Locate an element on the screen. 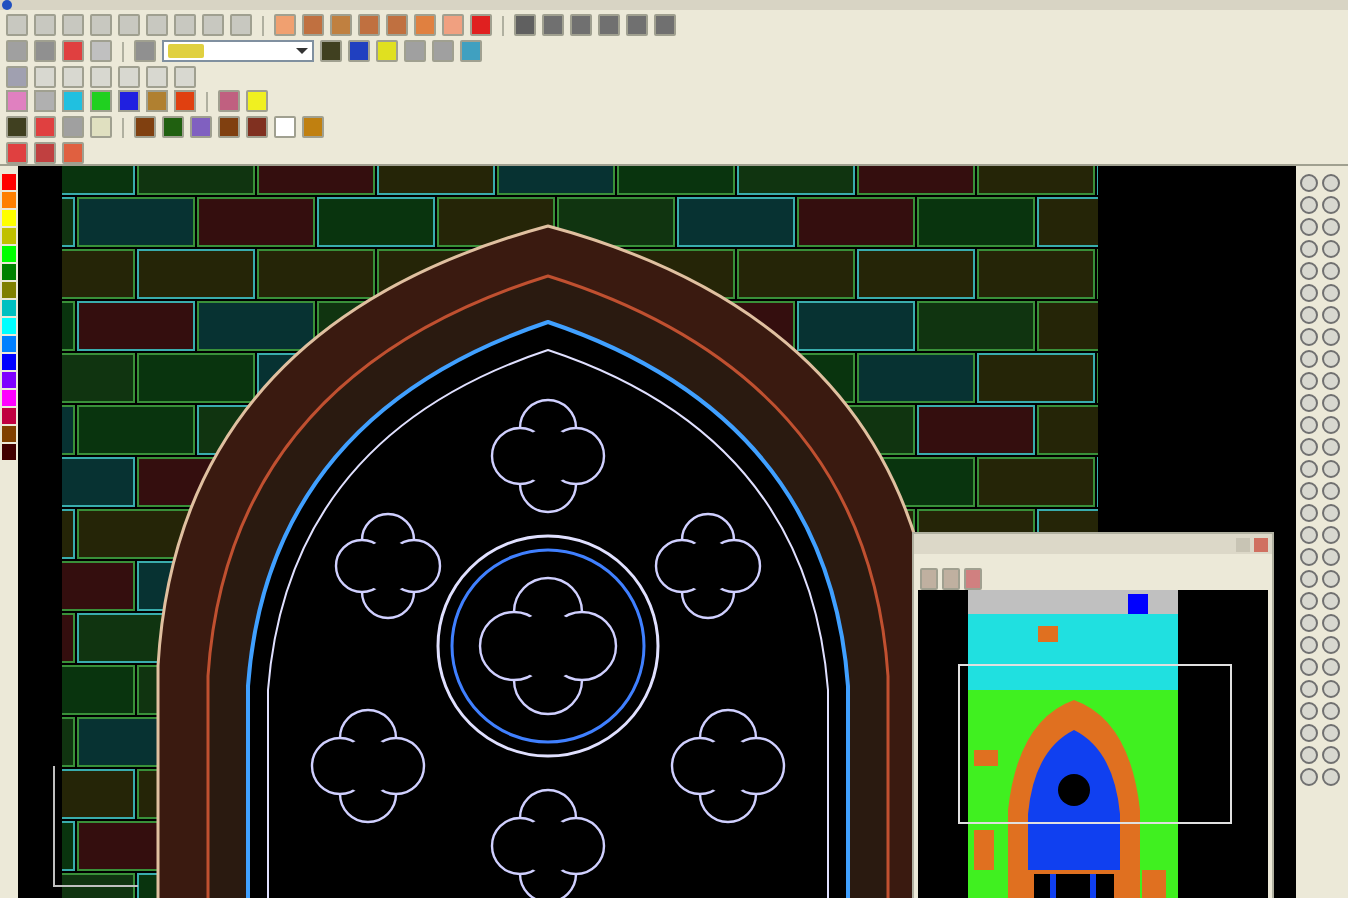 The width and height of the screenshot is (1348, 898). caret-icon is located at coordinates (302, 51).